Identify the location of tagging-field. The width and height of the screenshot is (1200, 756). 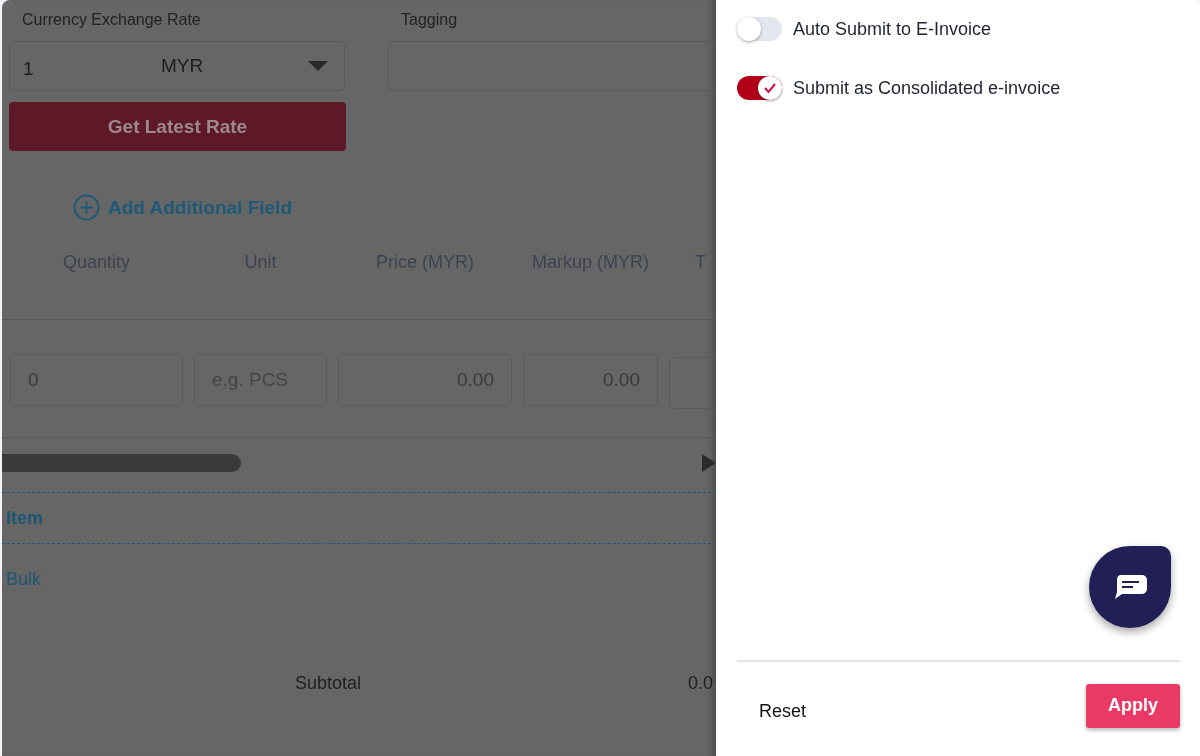
(552, 66).